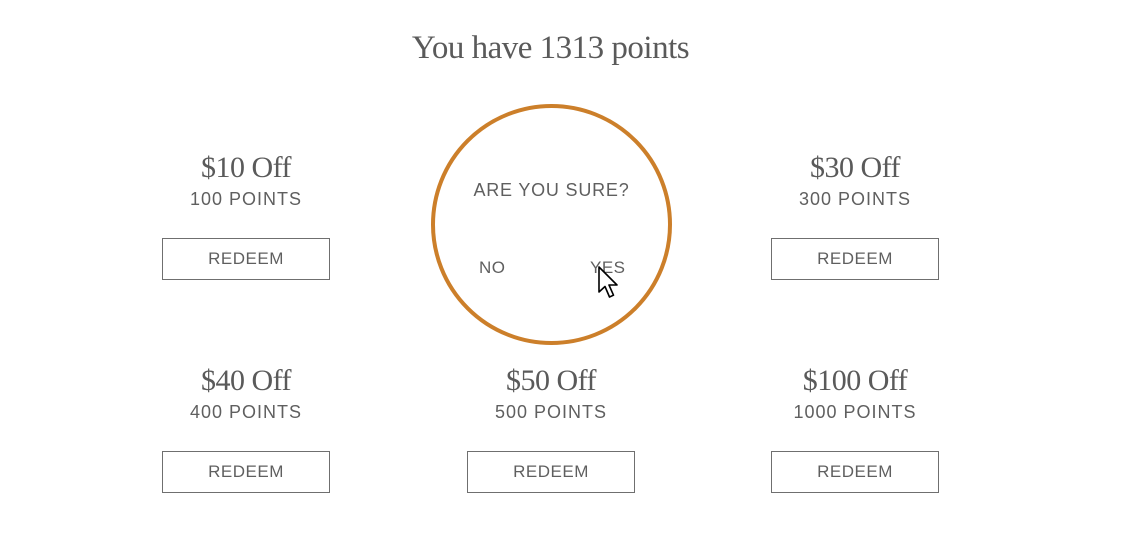 The width and height of the screenshot is (1143, 535). I want to click on reward-card-10: $10 Off 100 POINTS REDEEM, so click(246, 215).